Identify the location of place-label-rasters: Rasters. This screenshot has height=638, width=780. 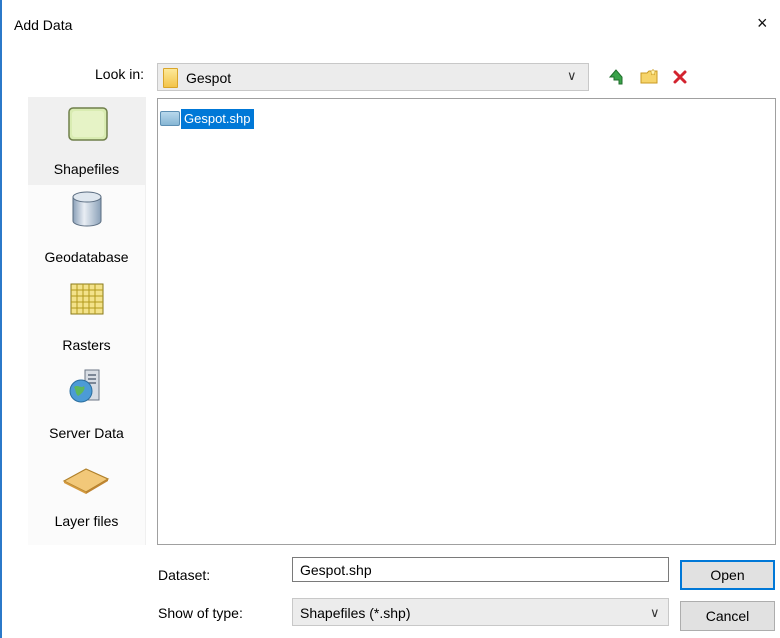
(86, 345).